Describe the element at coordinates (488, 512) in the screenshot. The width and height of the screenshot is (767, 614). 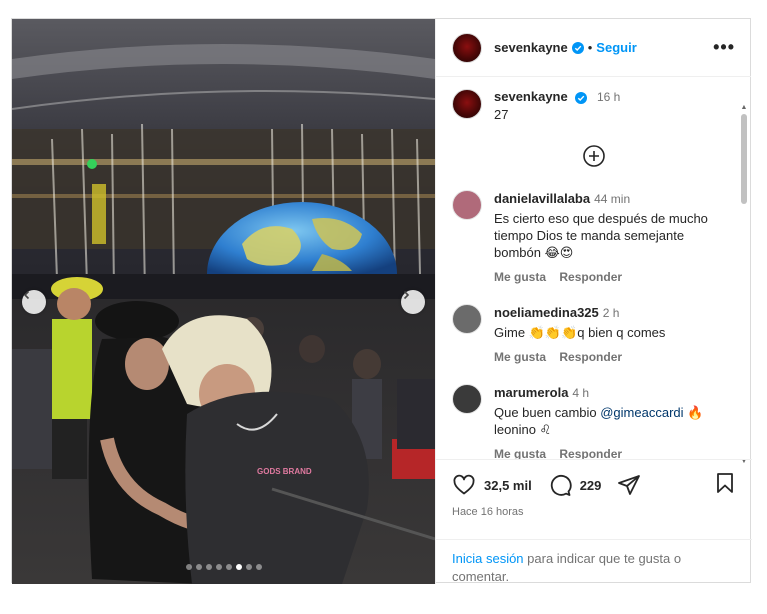
I see `post-timestamp: Hace 16 horas` at that location.